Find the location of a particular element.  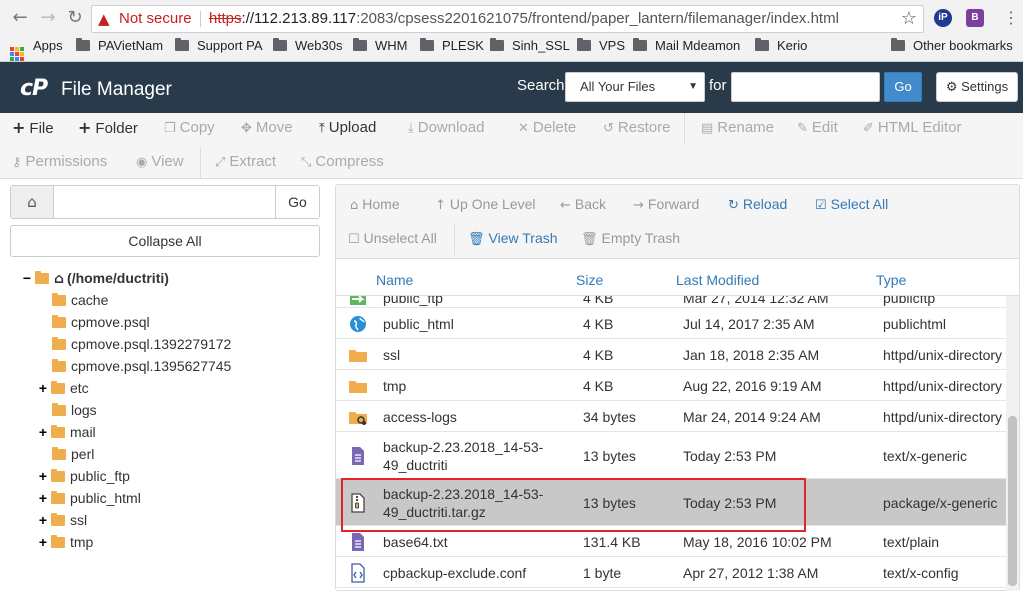

bookmark-vps: VPS is located at coordinates (601, 46).